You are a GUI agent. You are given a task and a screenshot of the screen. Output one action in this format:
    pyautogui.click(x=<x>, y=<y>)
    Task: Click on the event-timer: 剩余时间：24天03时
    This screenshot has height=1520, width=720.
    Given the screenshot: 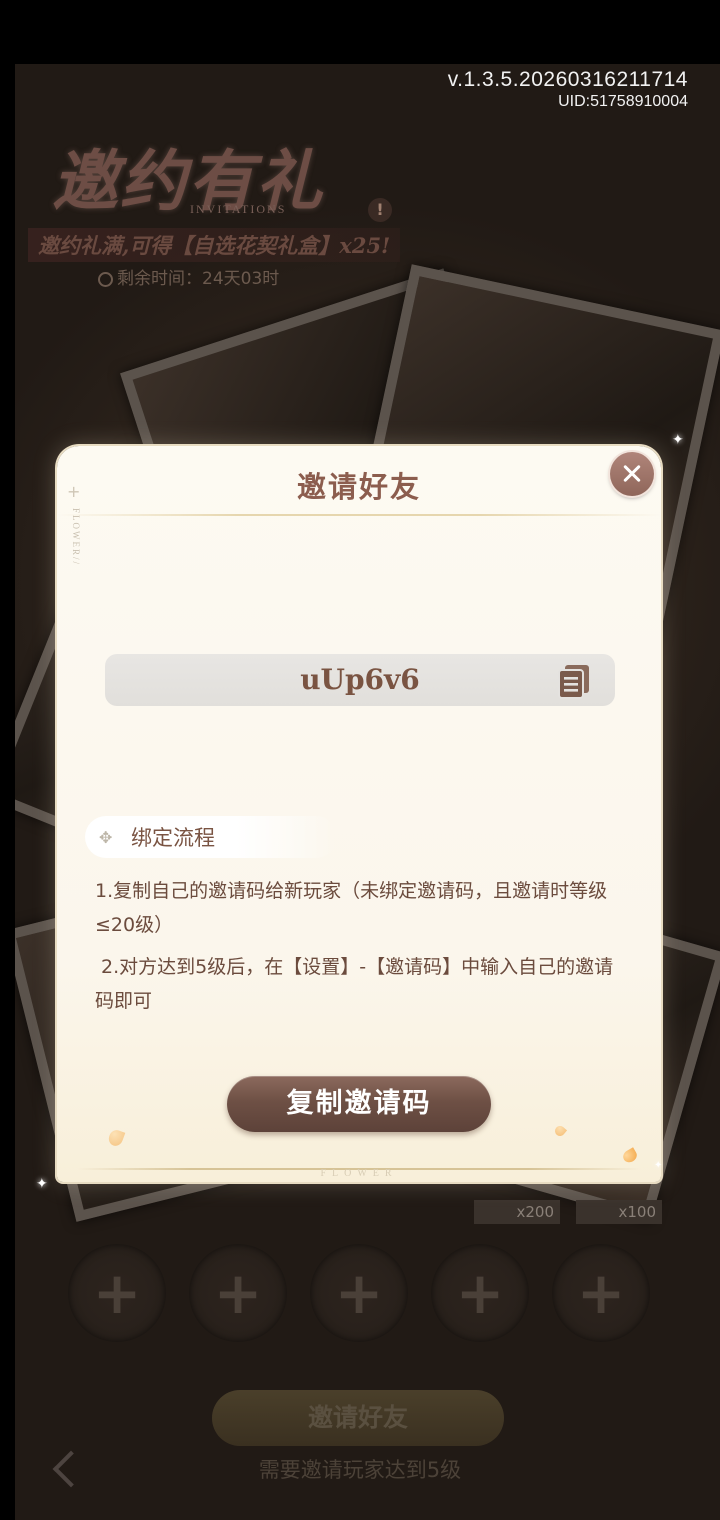 What is the action you would take?
    pyautogui.click(x=188, y=276)
    